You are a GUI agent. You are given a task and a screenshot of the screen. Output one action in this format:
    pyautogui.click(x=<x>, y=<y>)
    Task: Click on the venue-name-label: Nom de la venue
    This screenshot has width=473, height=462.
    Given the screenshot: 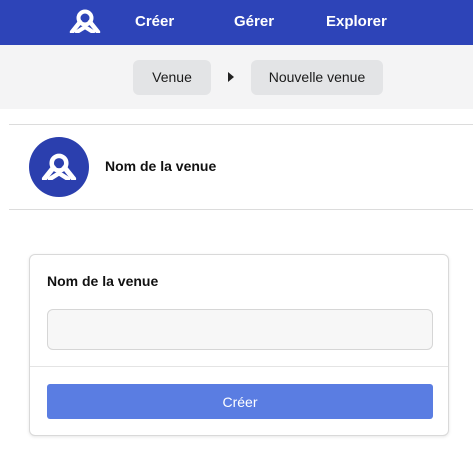 What is the action you would take?
    pyautogui.click(x=103, y=281)
    